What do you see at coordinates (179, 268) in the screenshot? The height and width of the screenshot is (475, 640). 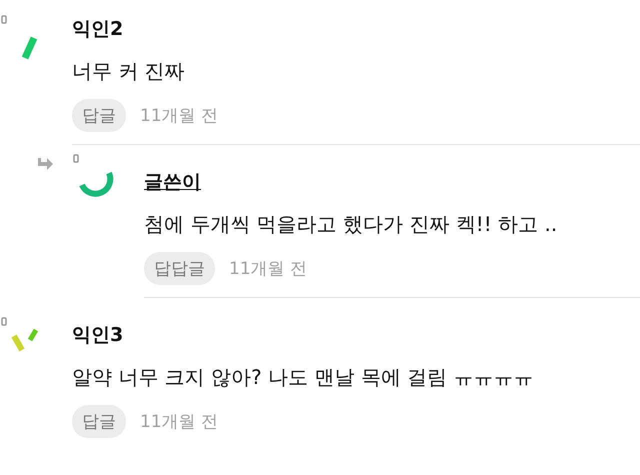 I see `reply-button: 답답글` at bounding box center [179, 268].